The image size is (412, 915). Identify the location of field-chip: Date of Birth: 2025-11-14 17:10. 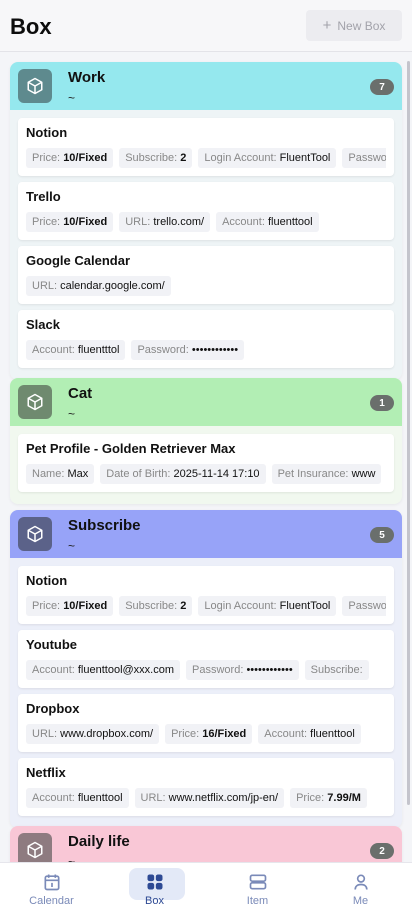
(183, 474).